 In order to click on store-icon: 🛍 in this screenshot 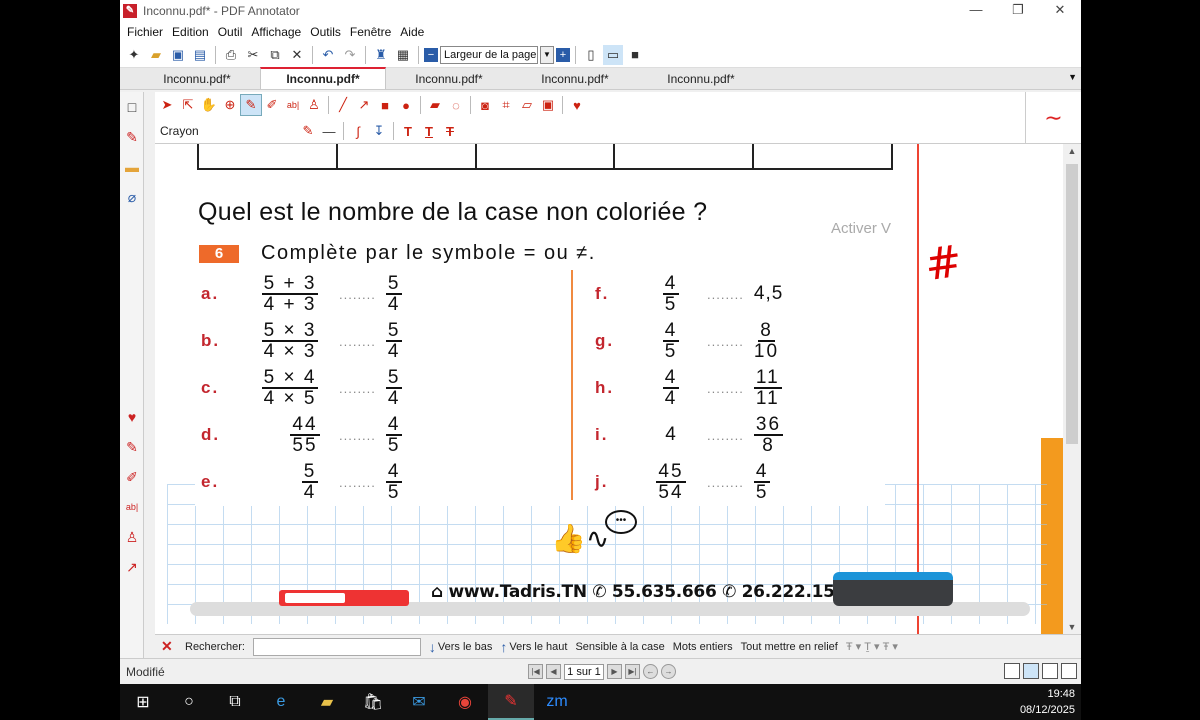, I will do `click(373, 702)`.